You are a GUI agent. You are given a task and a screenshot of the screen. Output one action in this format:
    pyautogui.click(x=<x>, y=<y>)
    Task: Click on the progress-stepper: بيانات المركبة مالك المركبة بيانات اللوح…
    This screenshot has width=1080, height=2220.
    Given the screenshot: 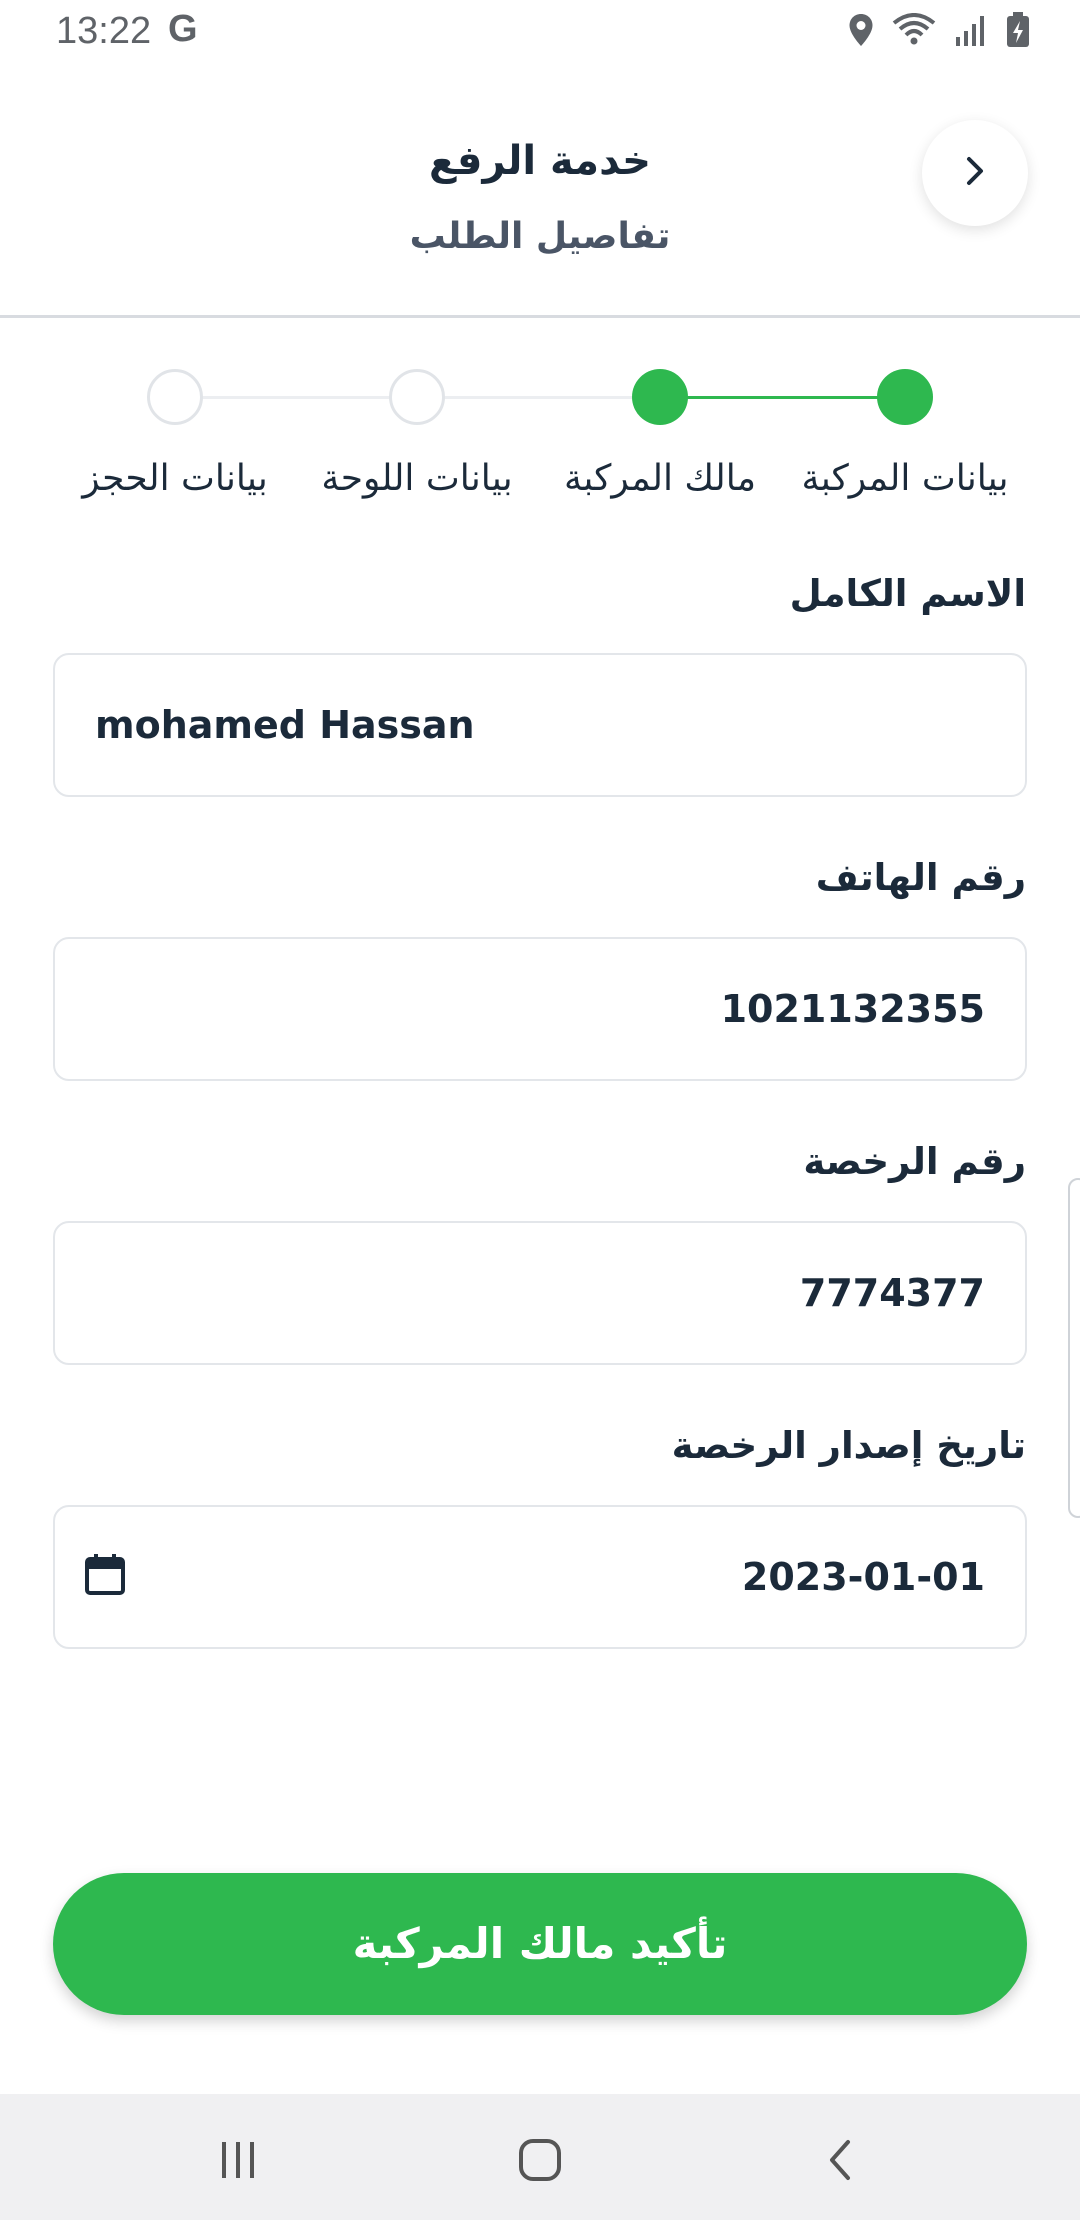 What is the action you would take?
    pyautogui.click(x=540, y=418)
    